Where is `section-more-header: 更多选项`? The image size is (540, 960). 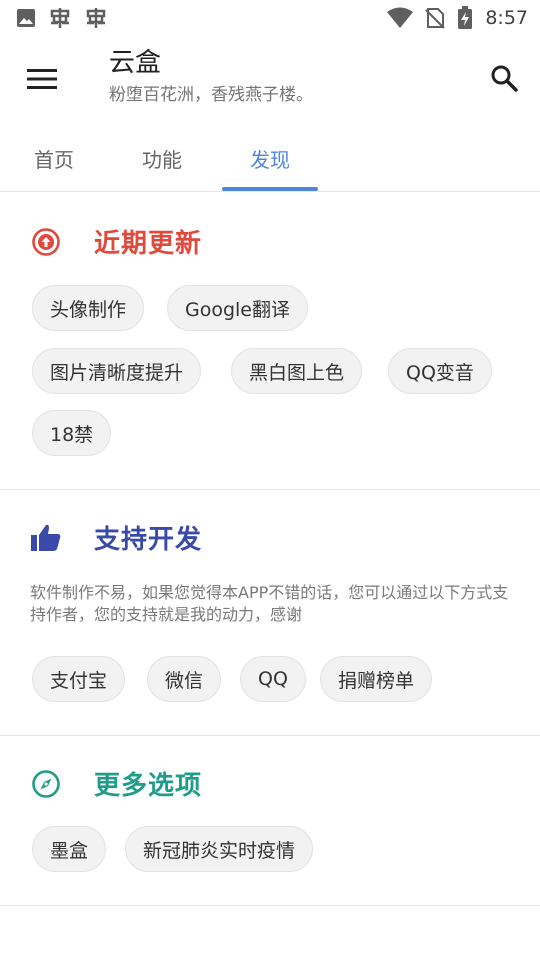 section-more-header: 更多选项 is located at coordinates (116, 783).